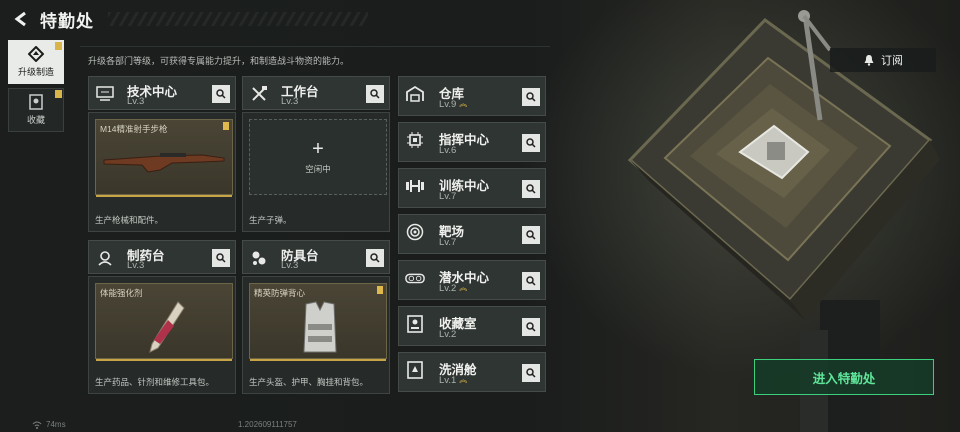 The height and width of the screenshot is (432, 960). Describe the element at coordinates (472, 234) in the screenshot. I see `facility-shooting-range: 靶场 Lv.7` at that location.